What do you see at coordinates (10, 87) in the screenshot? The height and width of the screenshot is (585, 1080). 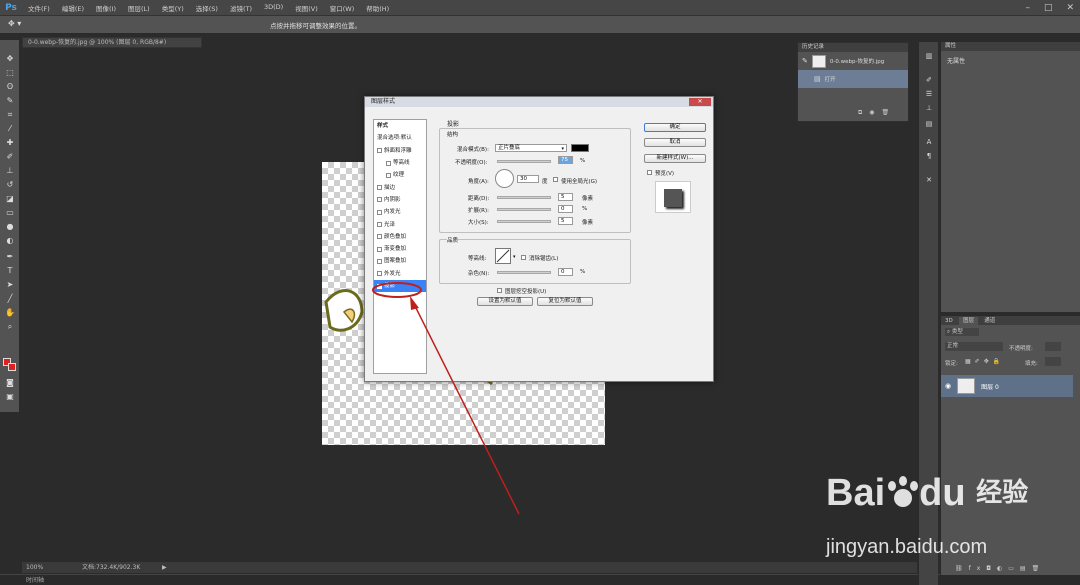 I see `lasso-tool-icon: ʘ` at bounding box center [10, 87].